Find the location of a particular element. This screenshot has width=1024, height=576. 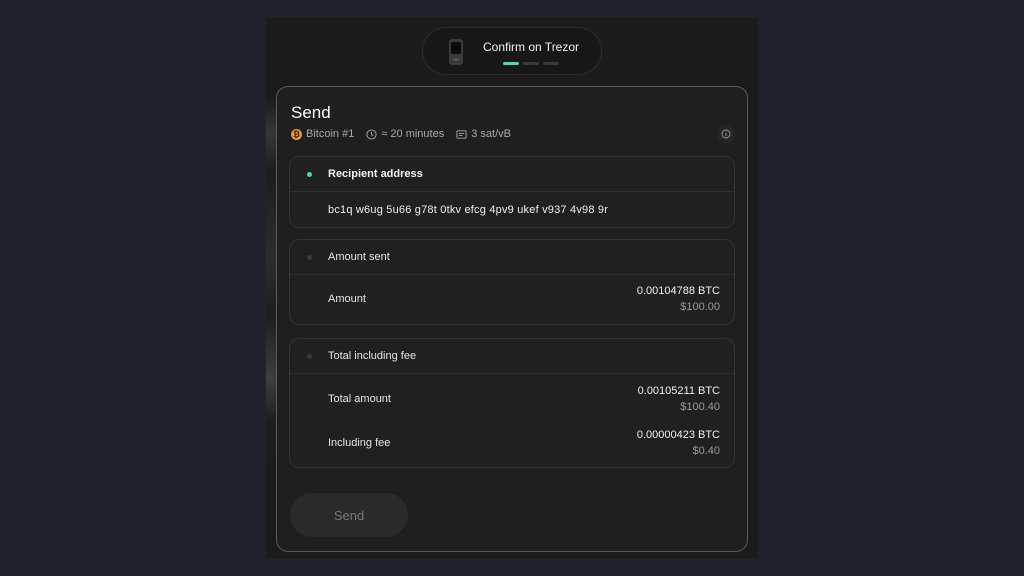

device-status-pill: Confirm on Trezor is located at coordinates (512, 51).